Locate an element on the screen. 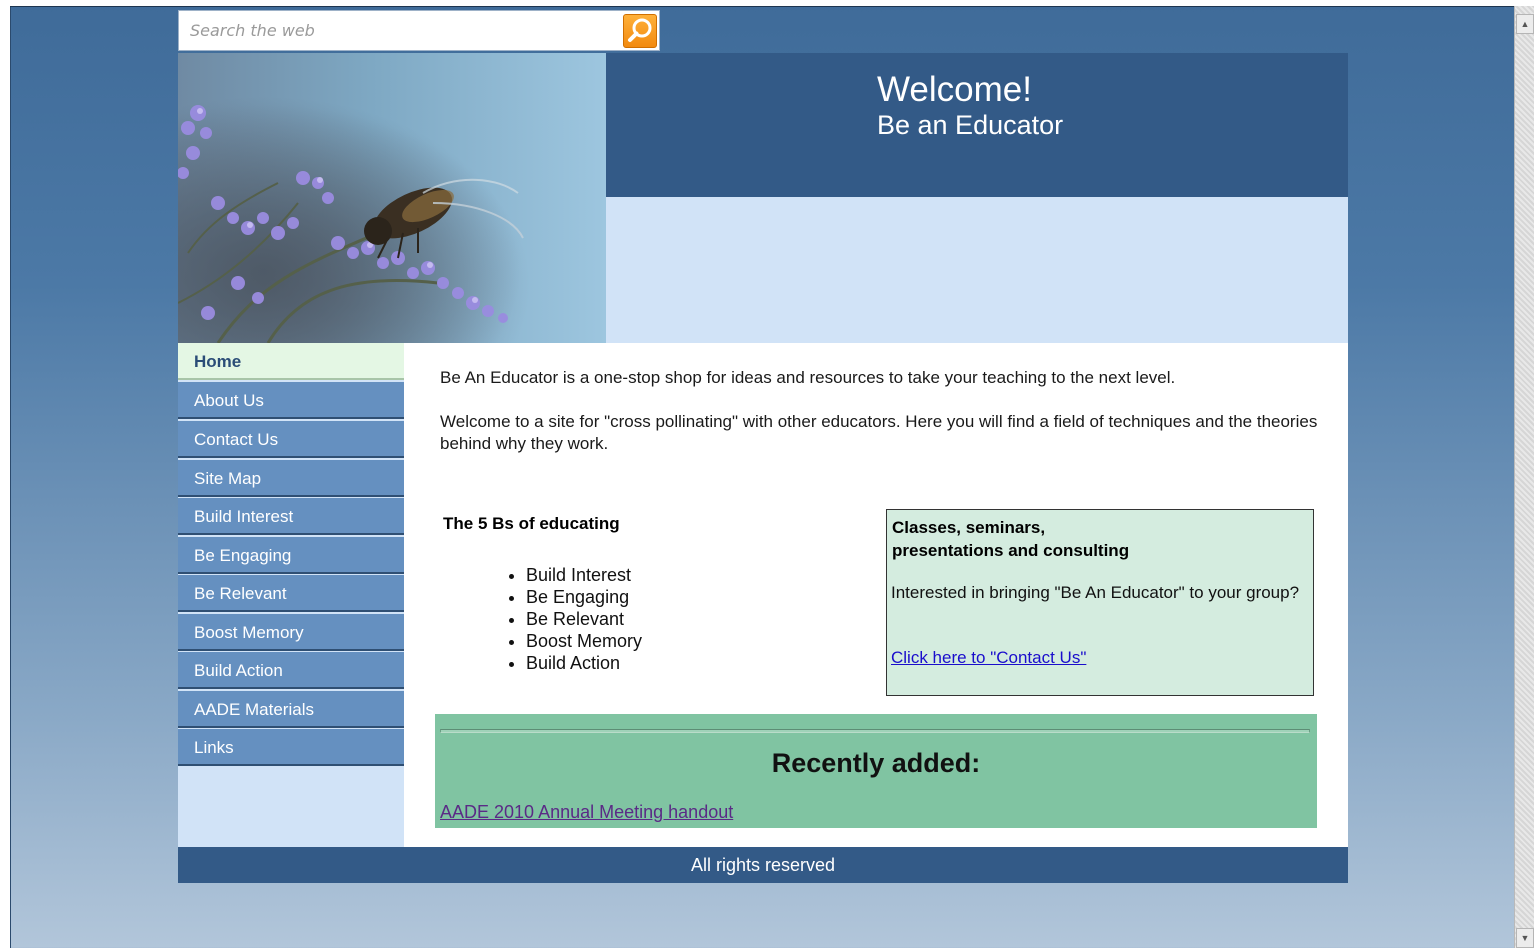 This screenshot has width=1534, height=948. page-subtitle: Be an Educator is located at coordinates (970, 125).